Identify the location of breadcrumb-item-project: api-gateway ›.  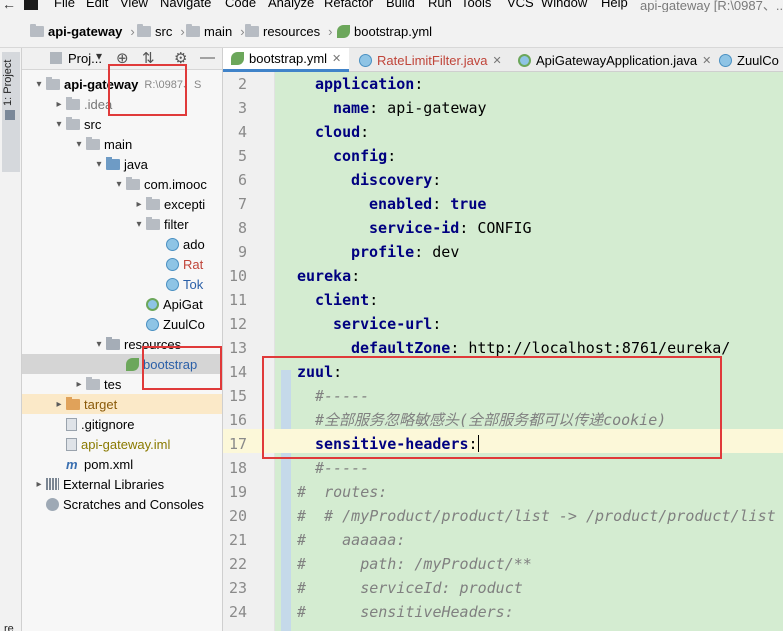
(82, 31).